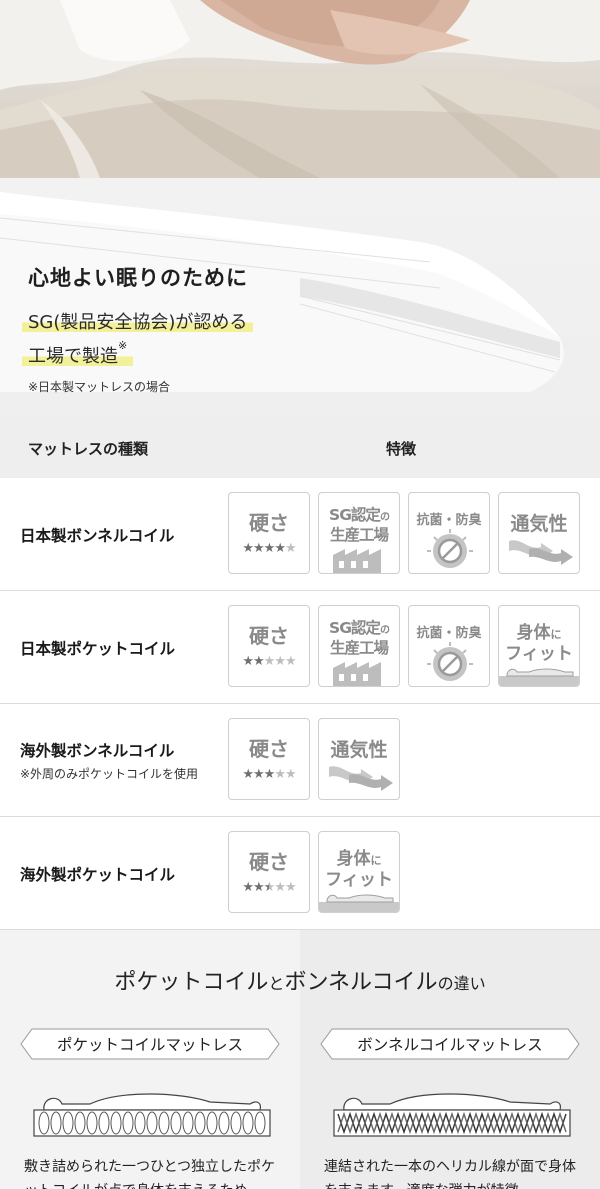  I want to click on table-row: 日本製ボンネルコイル 硬さ ★★★★★ SG認定の 生産工場 抗菌・防臭 通気性, so click(300, 534).